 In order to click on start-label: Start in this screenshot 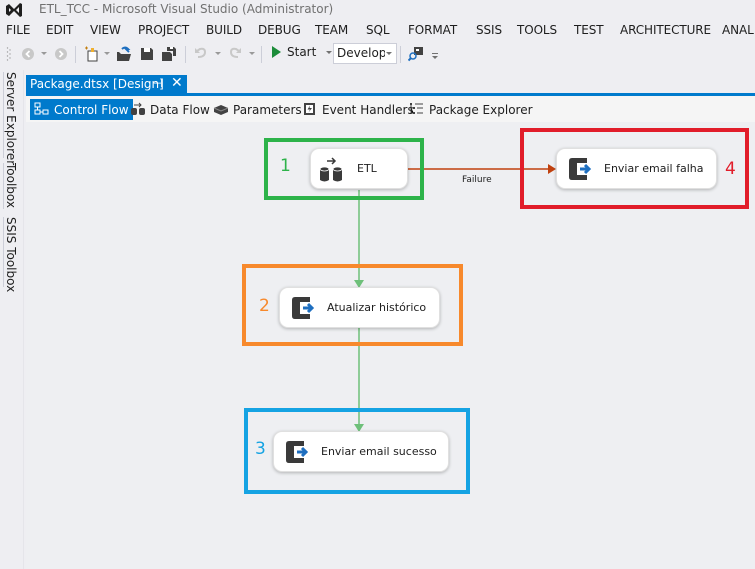, I will do `click(302, 52)`.